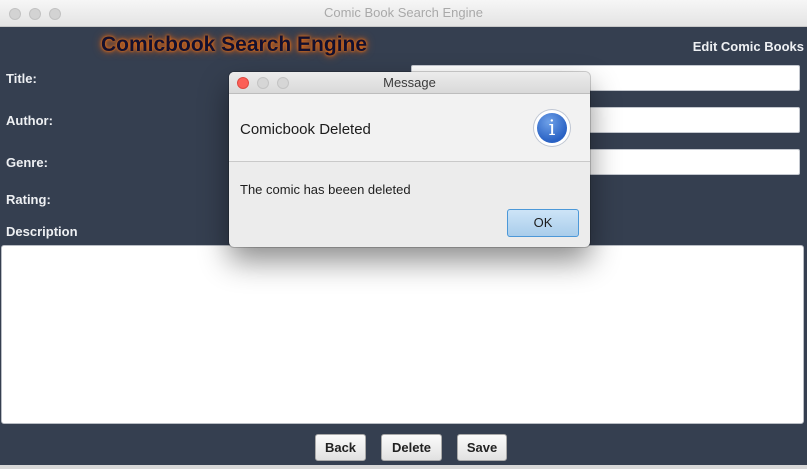 Image resolution: width=807 pixels, height=469 pixels. I want to click on title-label: Title:, so click(21, 78).